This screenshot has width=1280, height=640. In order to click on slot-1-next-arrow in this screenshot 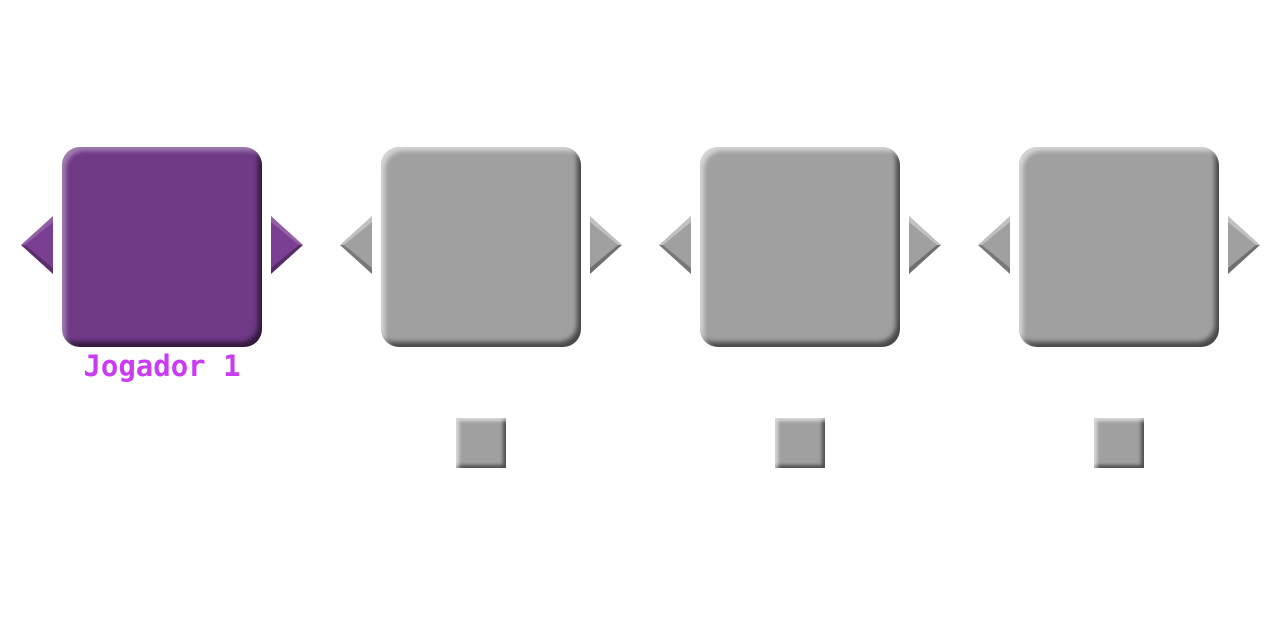, I will do `click(287, 245)`.